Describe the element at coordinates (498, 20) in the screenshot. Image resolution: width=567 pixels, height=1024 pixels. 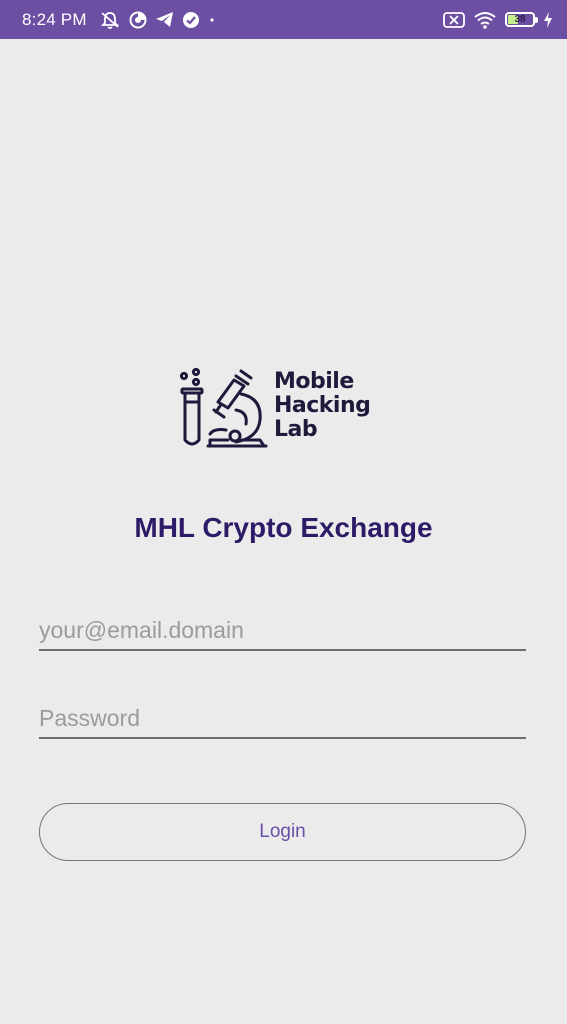
I see `status-right: 38` at that location.